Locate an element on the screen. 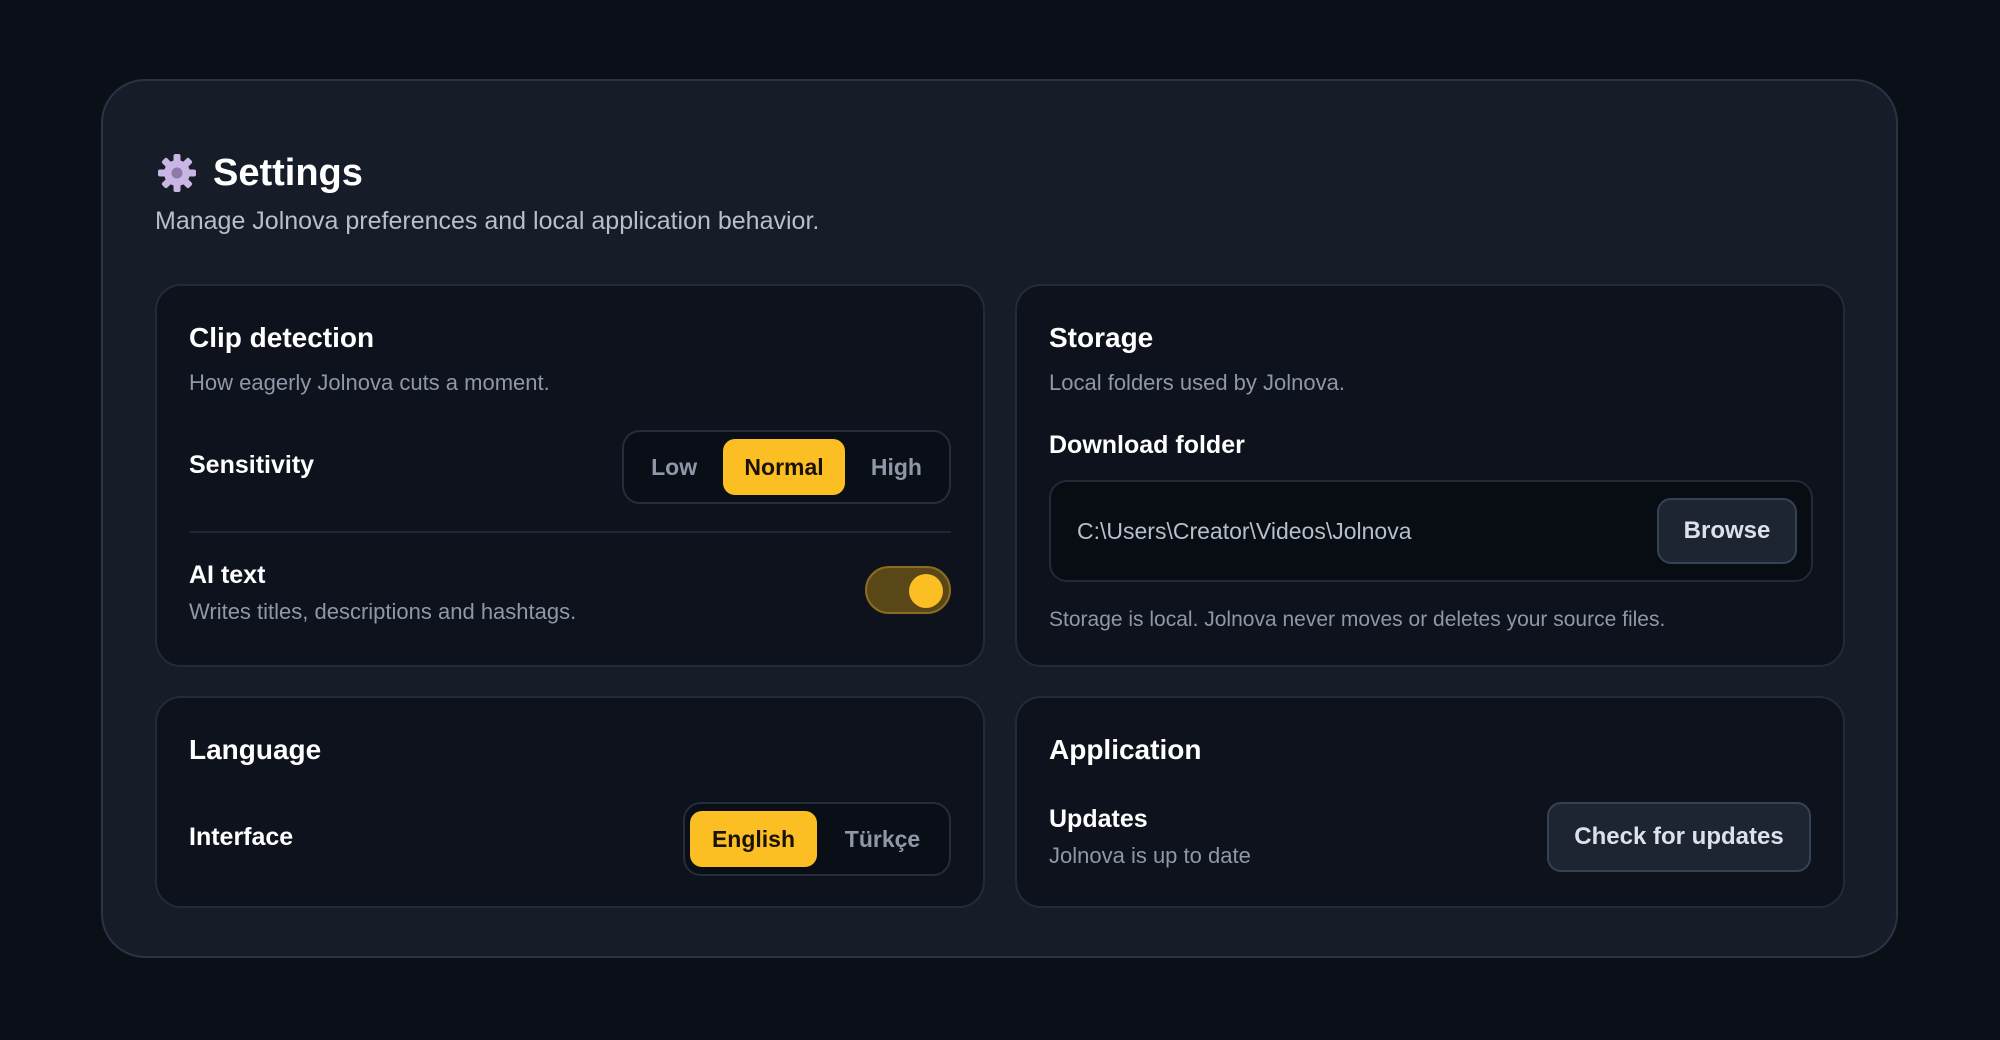  download-folder-label: Download folder is located at coordinates (1147, 445).